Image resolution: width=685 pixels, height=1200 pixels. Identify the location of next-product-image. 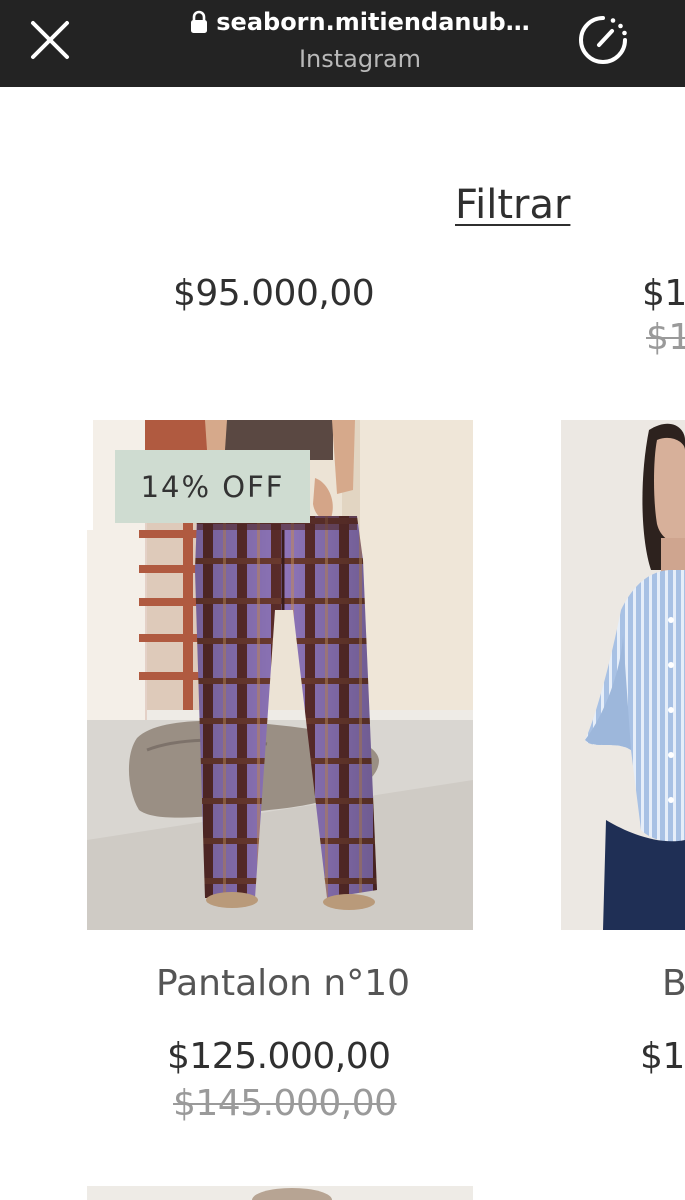
(280, 1193).